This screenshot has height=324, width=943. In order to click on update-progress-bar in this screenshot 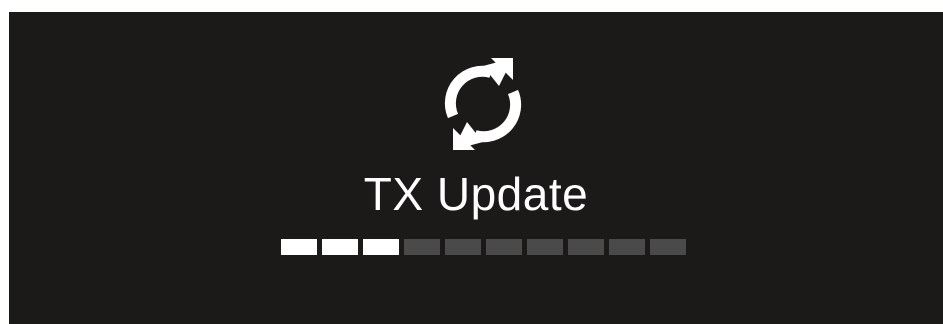, I will do `click(483, 247)`.